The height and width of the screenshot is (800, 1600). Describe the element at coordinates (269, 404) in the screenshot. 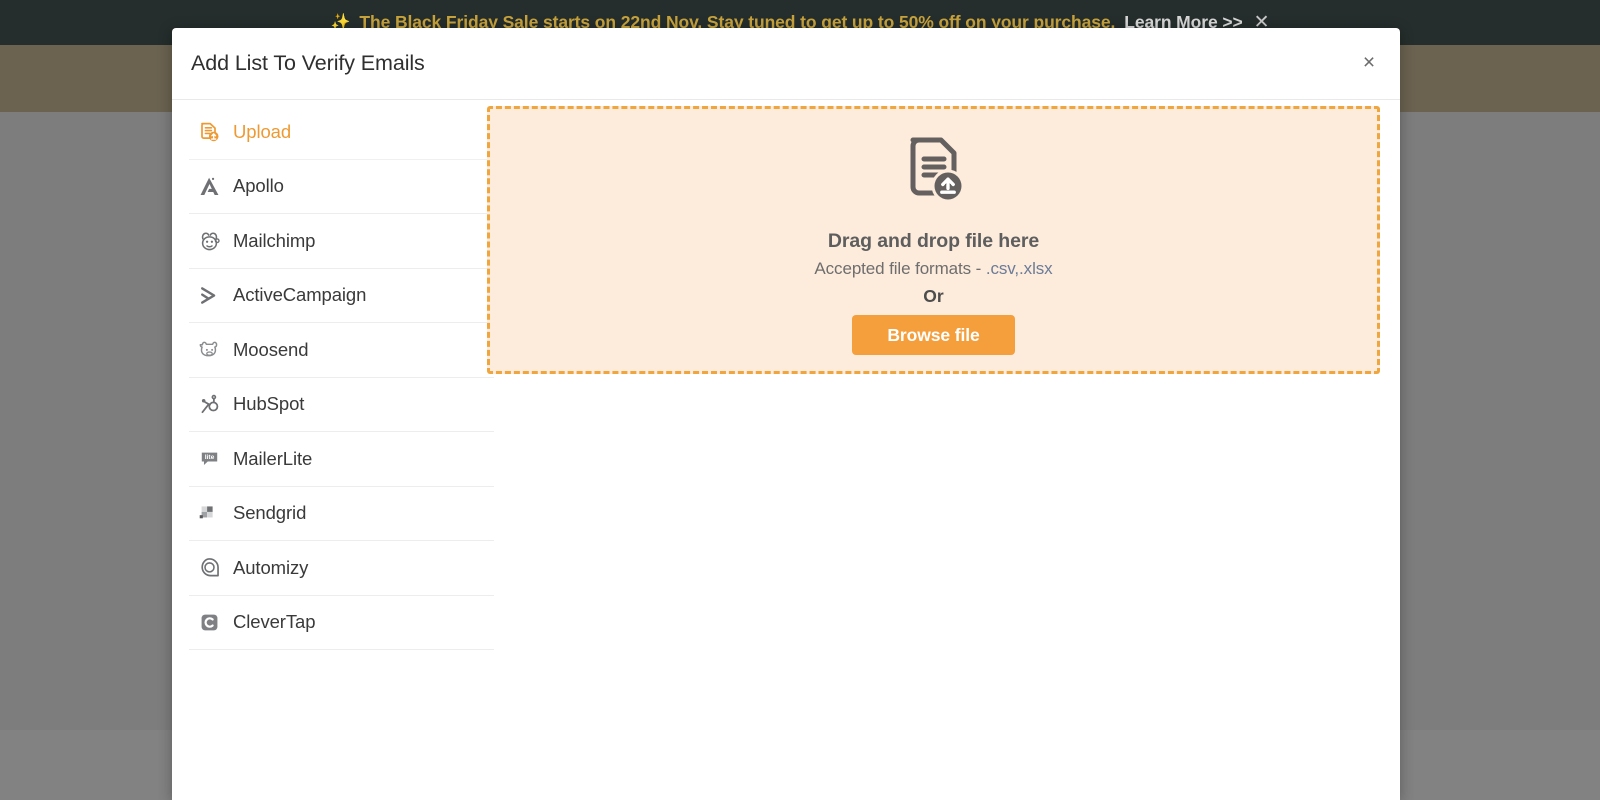

I see `provider-label: HubSpot` at that location.